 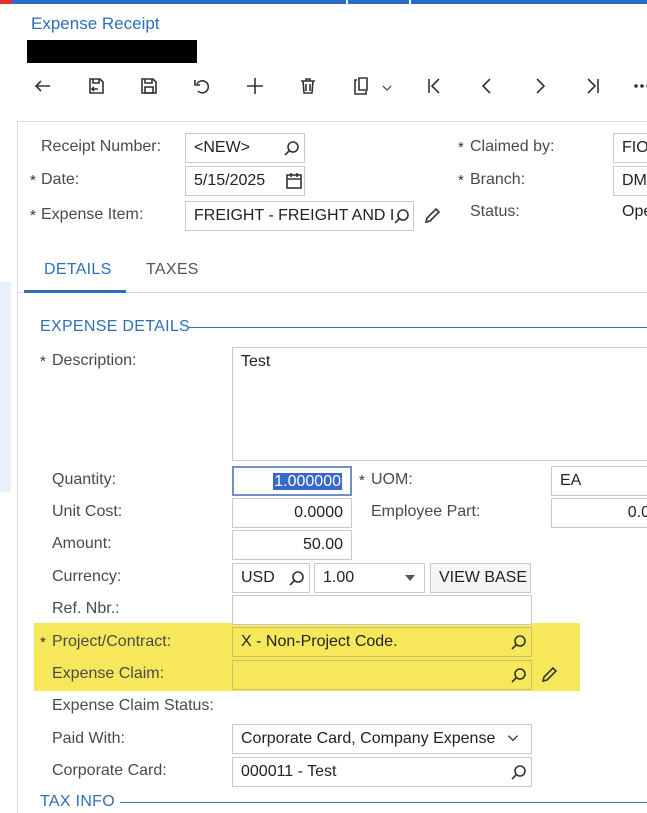 What do you see at coordinates (86, 608) in the screenshot?
I see `ref-nbr-label: Ref. Nbr.:` at bounding box center [86, 608].